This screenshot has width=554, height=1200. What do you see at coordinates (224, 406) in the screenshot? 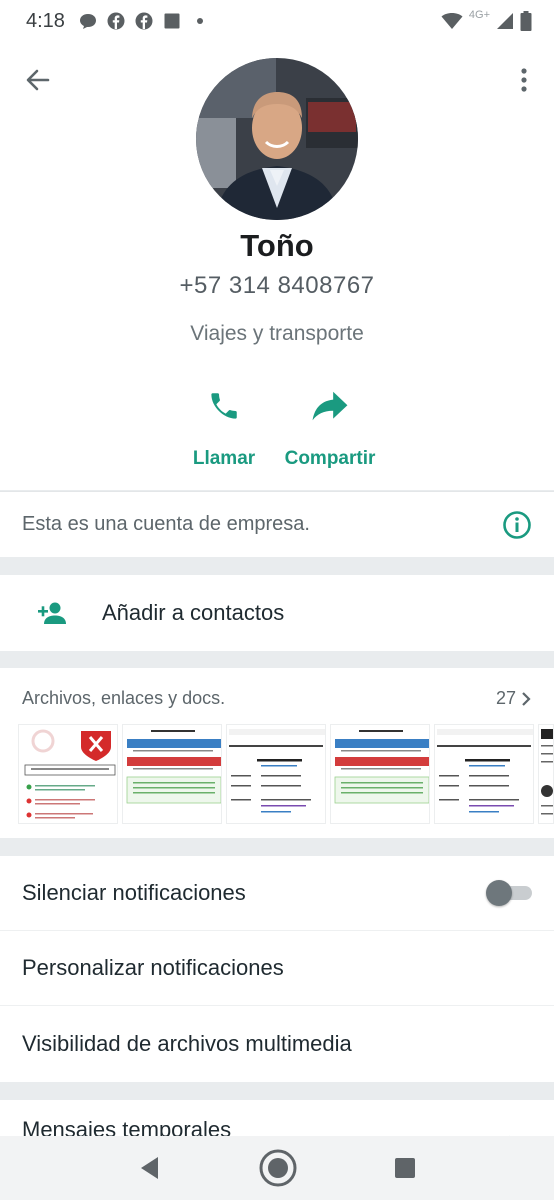
I see `phone-icon` at bounding box center [224, 406].